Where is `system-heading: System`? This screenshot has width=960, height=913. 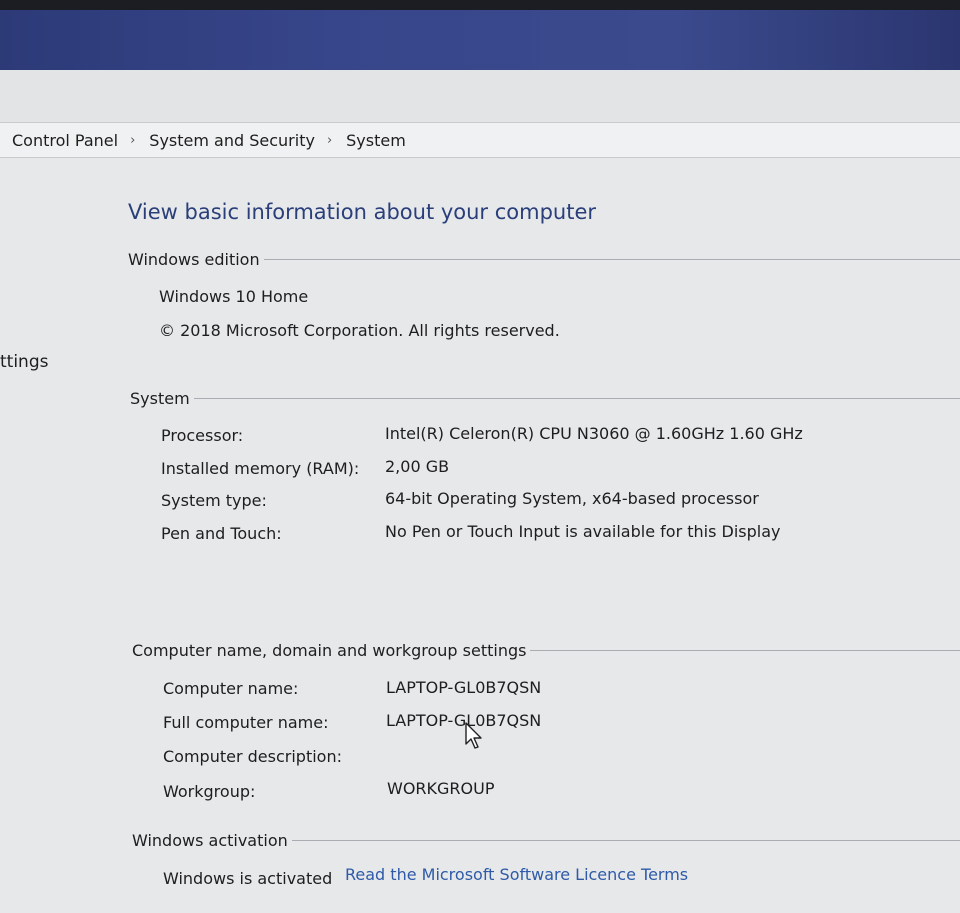
system-heading: System is located at coordinates (545, 398).